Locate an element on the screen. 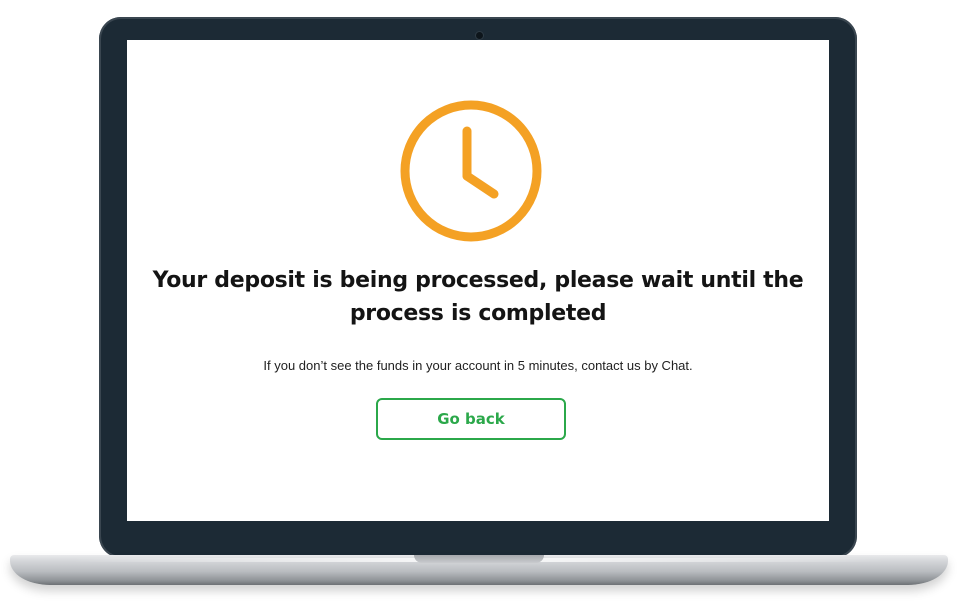 The width and height of the screenshot is (960, 610). webcam-dot is located at coordinates (479, 35).